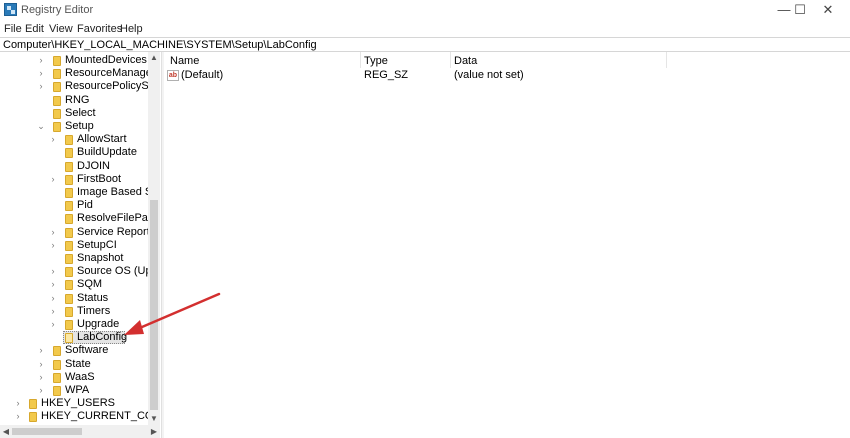 The height and width of the screenshot is (438, 850). What do you see at coordinates (74, 218) in the screenshot?
I see `tree-item-resolvefilepaths: ResolveFilePaths` at bounding box center [74, 218].